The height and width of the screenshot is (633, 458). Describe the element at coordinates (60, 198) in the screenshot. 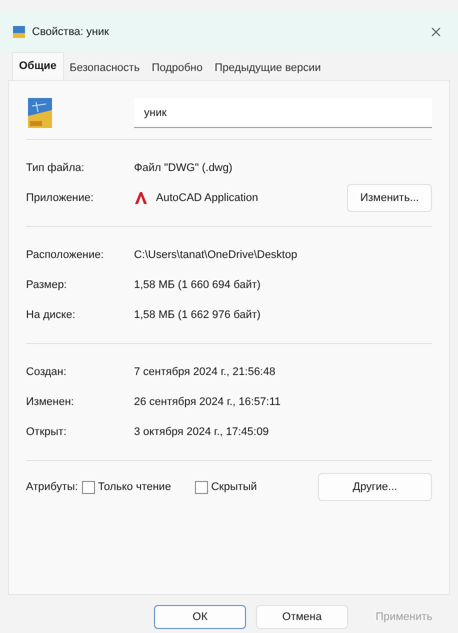

I see `field-label: Приложение:` at that location.